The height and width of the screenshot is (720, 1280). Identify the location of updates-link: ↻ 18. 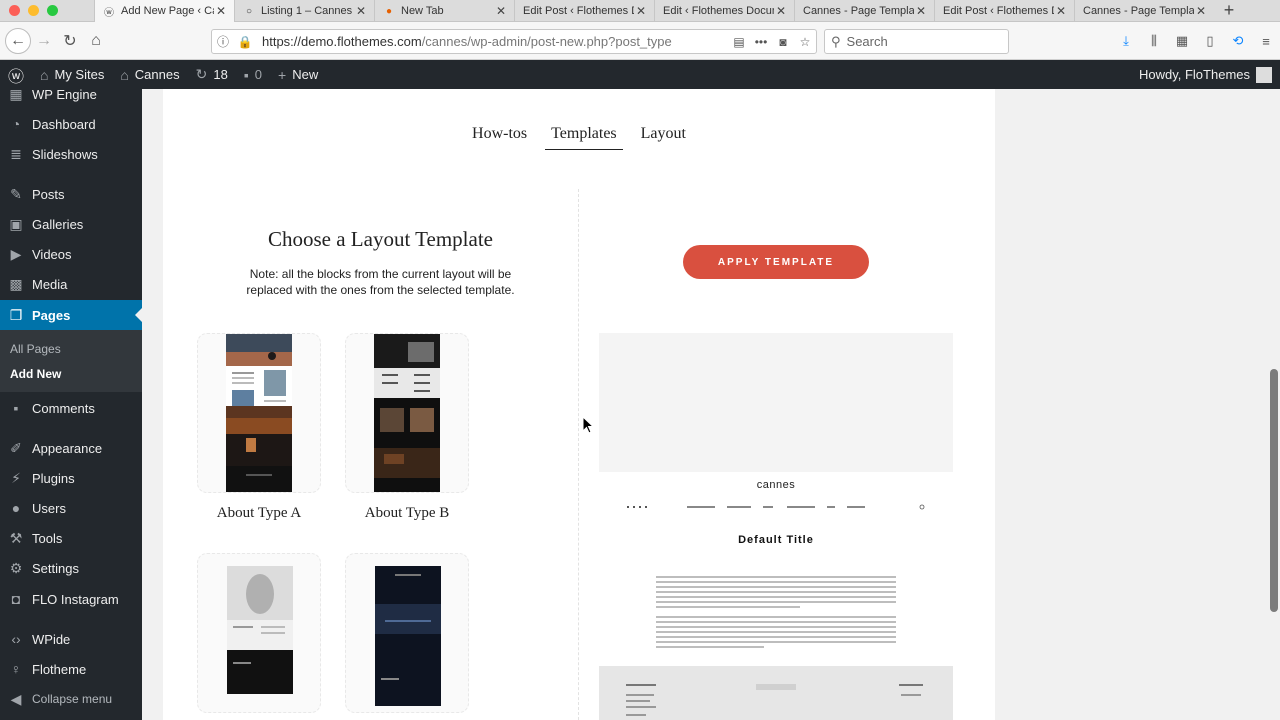
(212, 74).